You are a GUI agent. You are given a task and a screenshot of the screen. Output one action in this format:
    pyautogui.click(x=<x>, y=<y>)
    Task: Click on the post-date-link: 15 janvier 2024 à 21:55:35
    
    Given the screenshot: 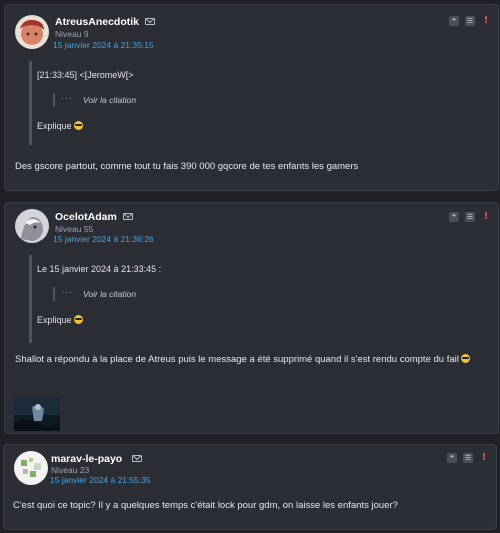 What is the action you would take?
    pyautogui.click(x=100, y=480)
    